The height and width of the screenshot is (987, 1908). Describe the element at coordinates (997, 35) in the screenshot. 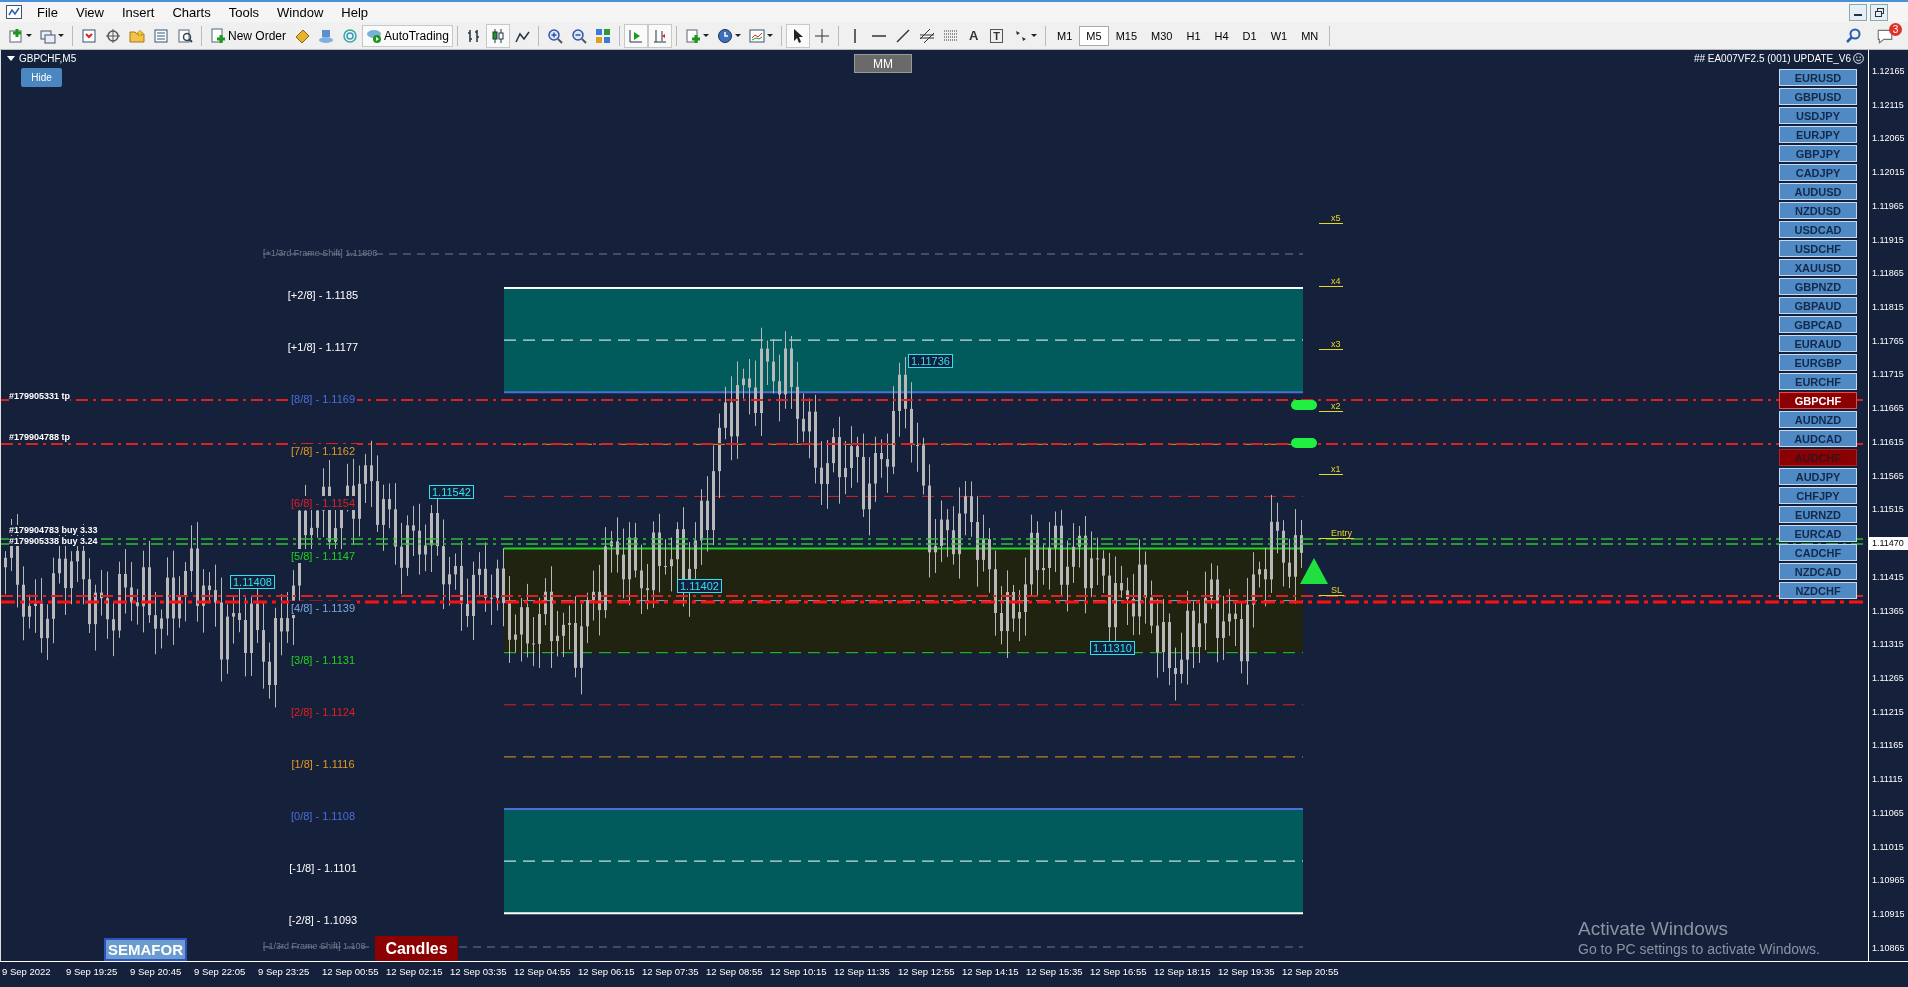

I see `text-label-tool: T` at that location.